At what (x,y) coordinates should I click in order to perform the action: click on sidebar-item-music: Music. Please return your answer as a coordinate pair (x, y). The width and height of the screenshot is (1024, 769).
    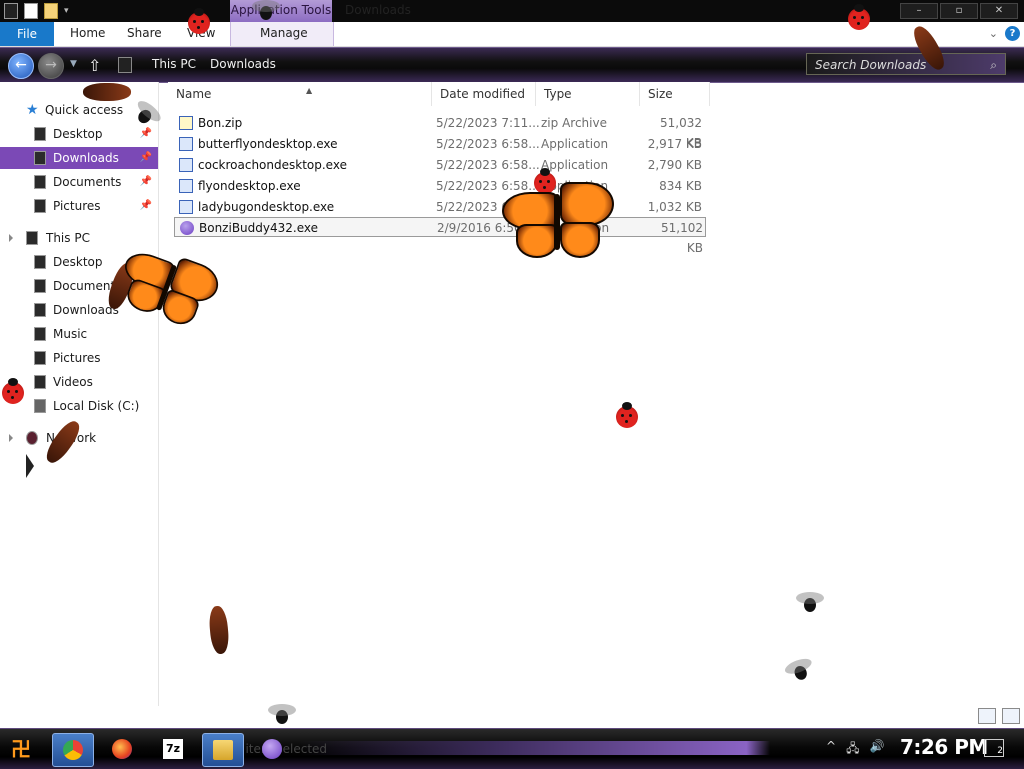
    Looking at the image, I should click on (79, 334).